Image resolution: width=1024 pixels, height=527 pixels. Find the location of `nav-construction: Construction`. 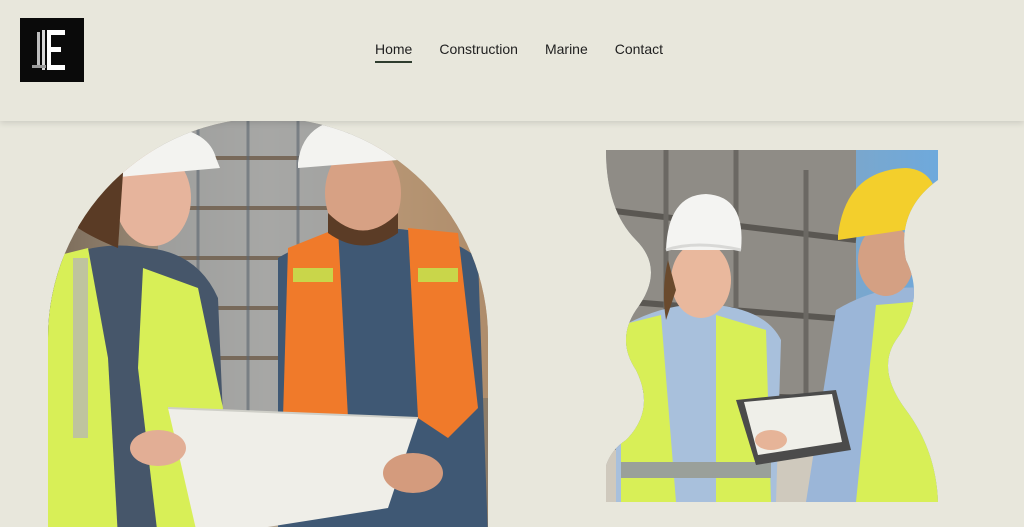

nav-construction: Construction is located at coordinates (478, 52).